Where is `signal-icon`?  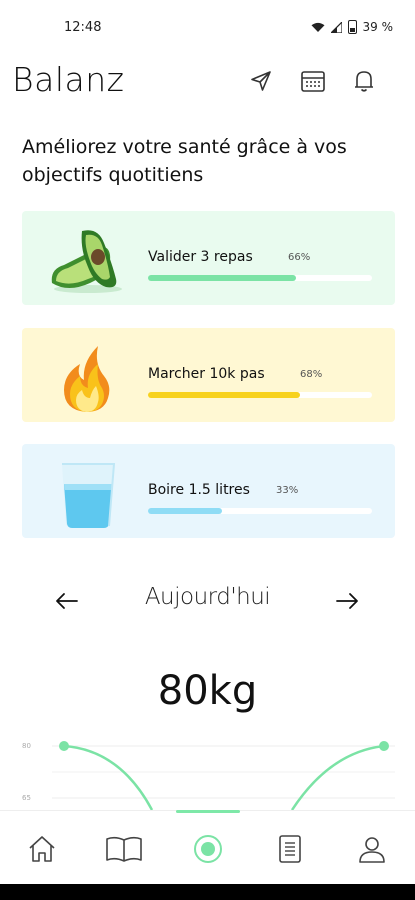
signal-icon is located at coordinates (336, 27).